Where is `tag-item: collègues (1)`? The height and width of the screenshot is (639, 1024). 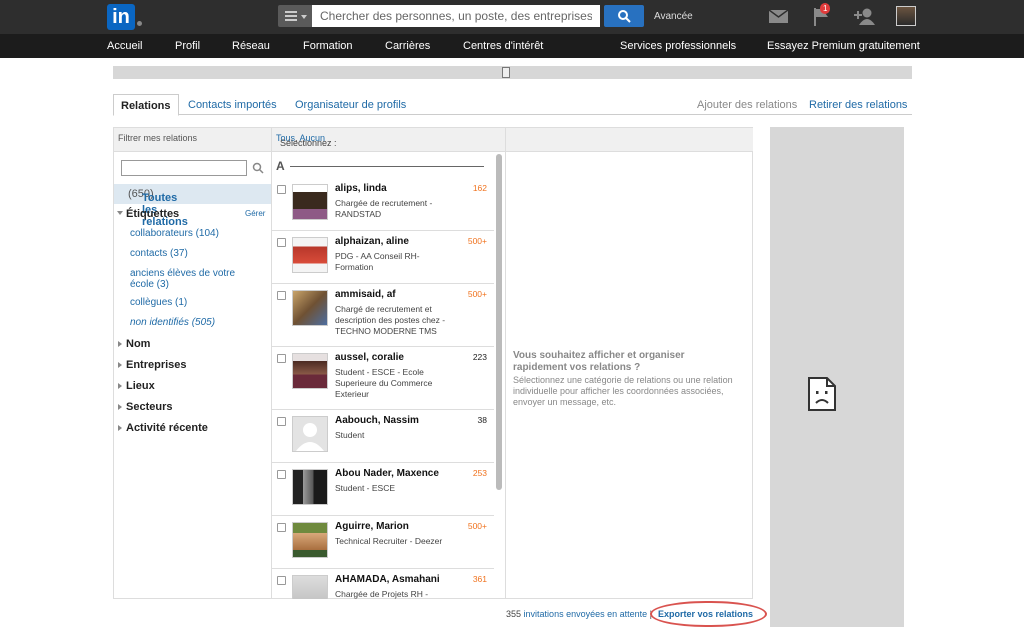 tag-item: collègues (1) is located at coordinates (158, 302).